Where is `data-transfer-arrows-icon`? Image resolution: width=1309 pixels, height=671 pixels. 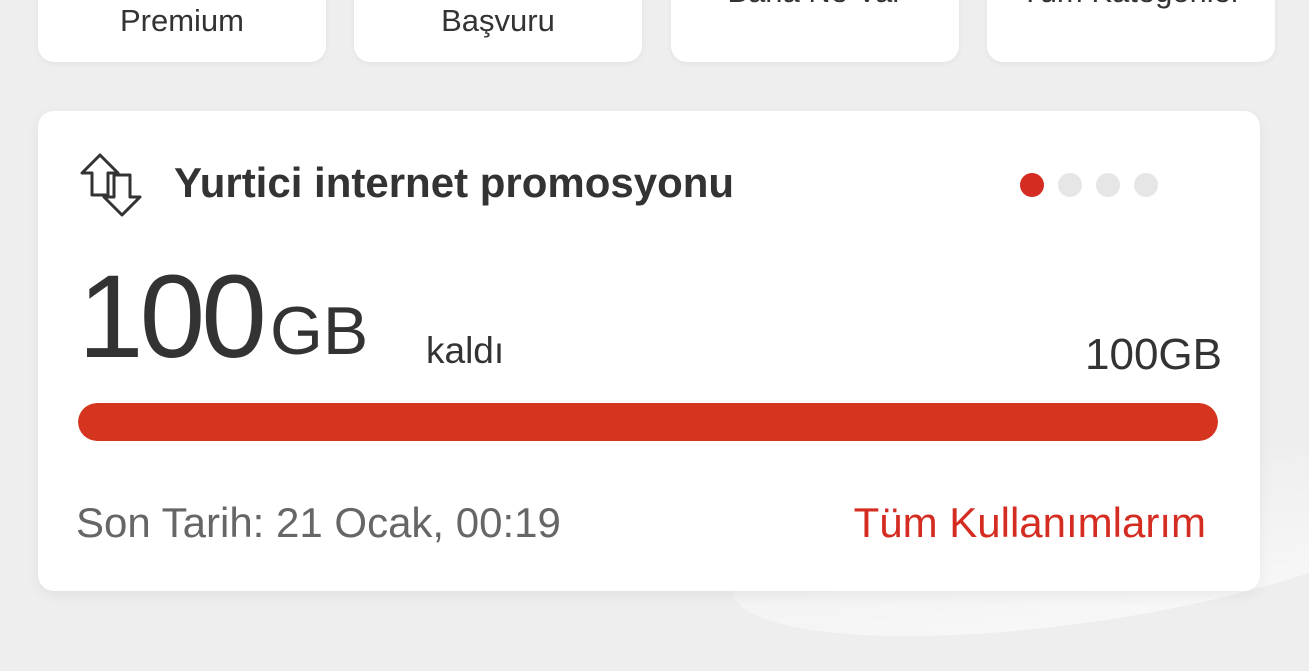 data-transfer-arrows-icon is located at coordinates (111, 184).